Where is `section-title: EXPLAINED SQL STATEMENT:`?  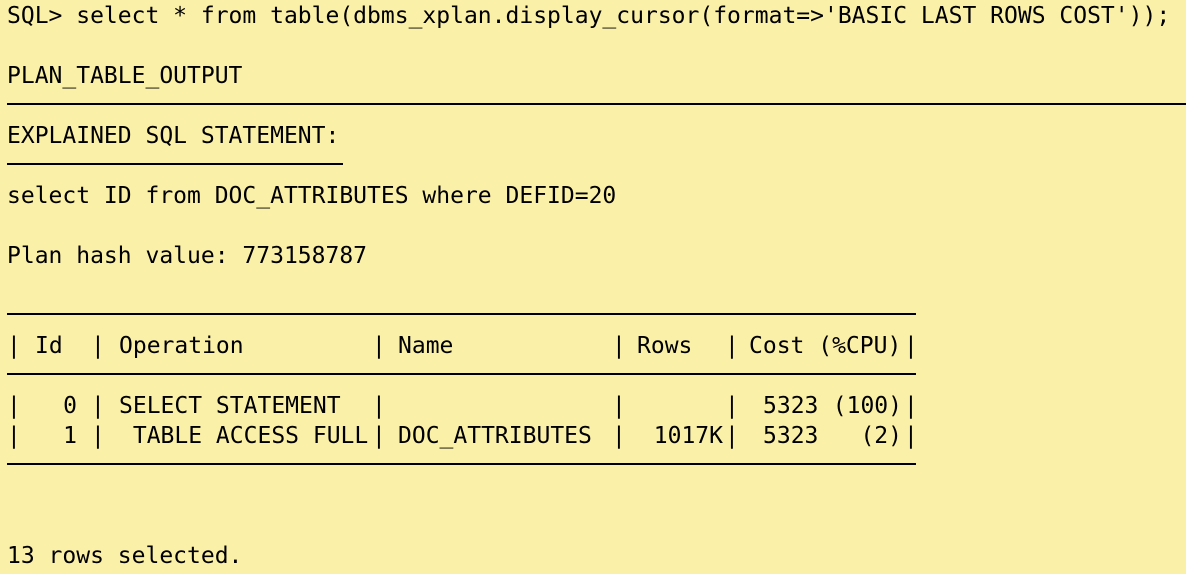
section-title: EXPLAINED SQL STATEMENT: is located at coordinates (173, 136).